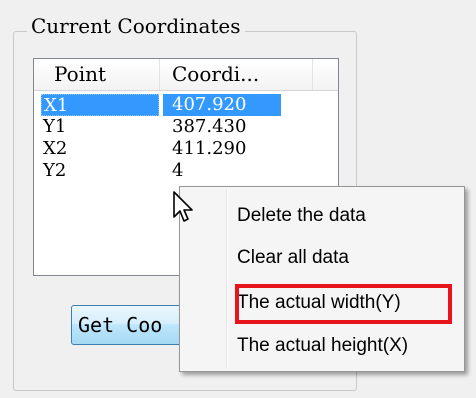 Image resolution: width=476 pixels, height=398 pixels. What do you see at coordinates (222, 105) in the screenshot?
I see `value-cell: 407.920` at bounding box center [222, 105].